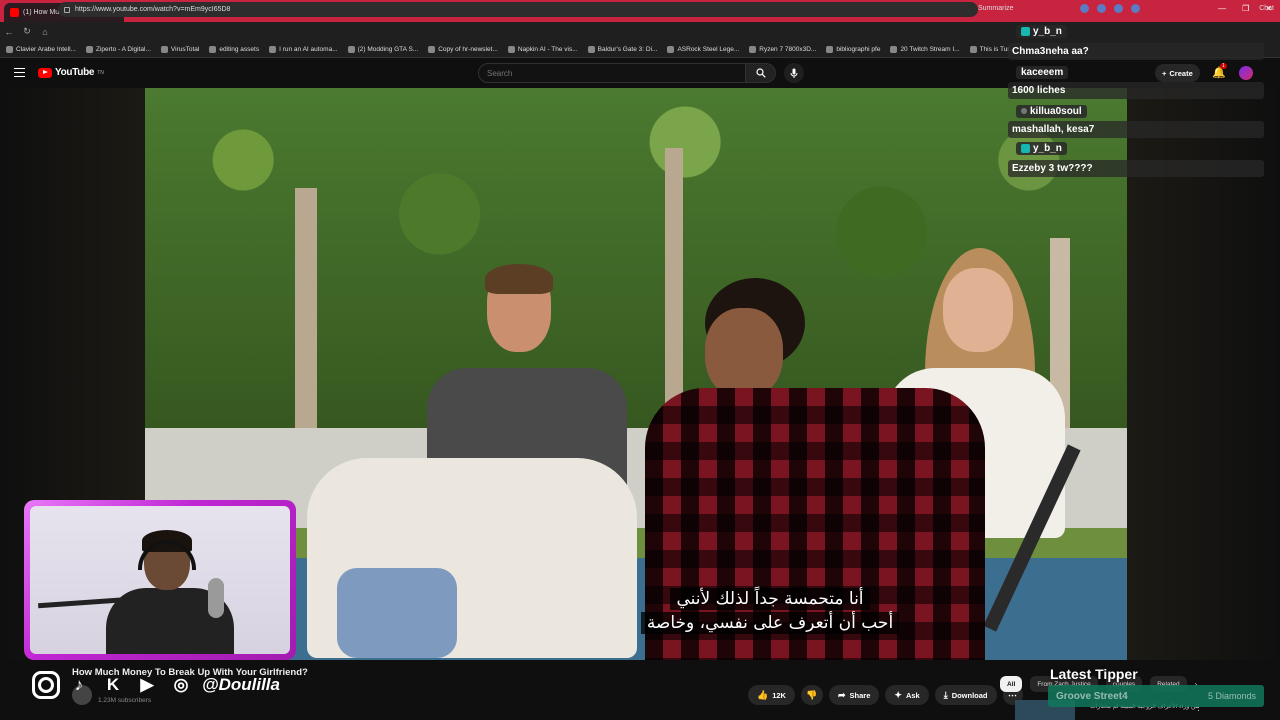 This screenshot has height=720, width=1280. Describe the element at coordinates (79, 684) in the screenshot. I see `tiktok-icon: ♪` at that location.